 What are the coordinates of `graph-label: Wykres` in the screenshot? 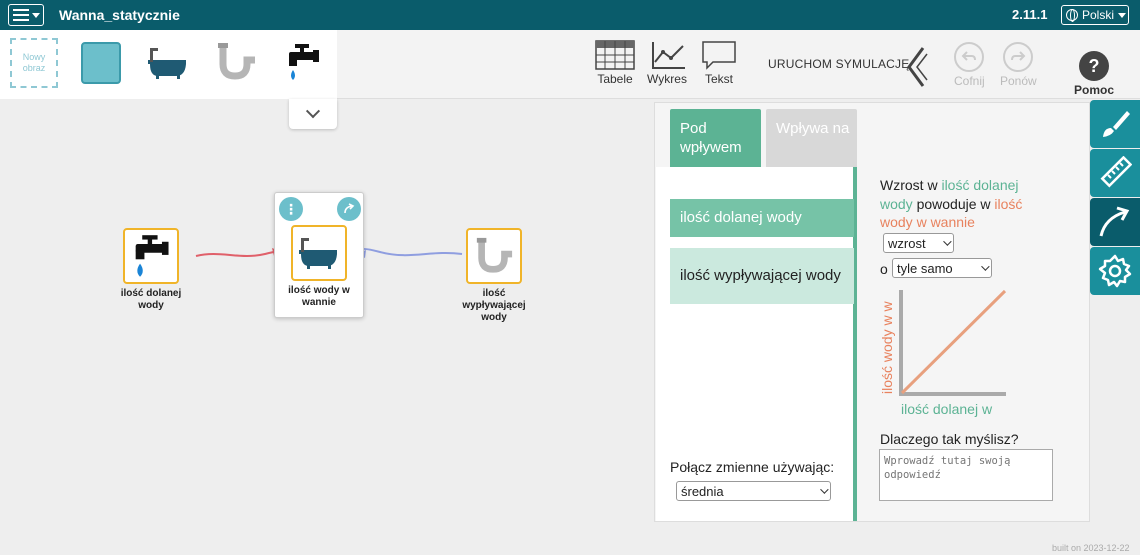 It's located at (667, 79).